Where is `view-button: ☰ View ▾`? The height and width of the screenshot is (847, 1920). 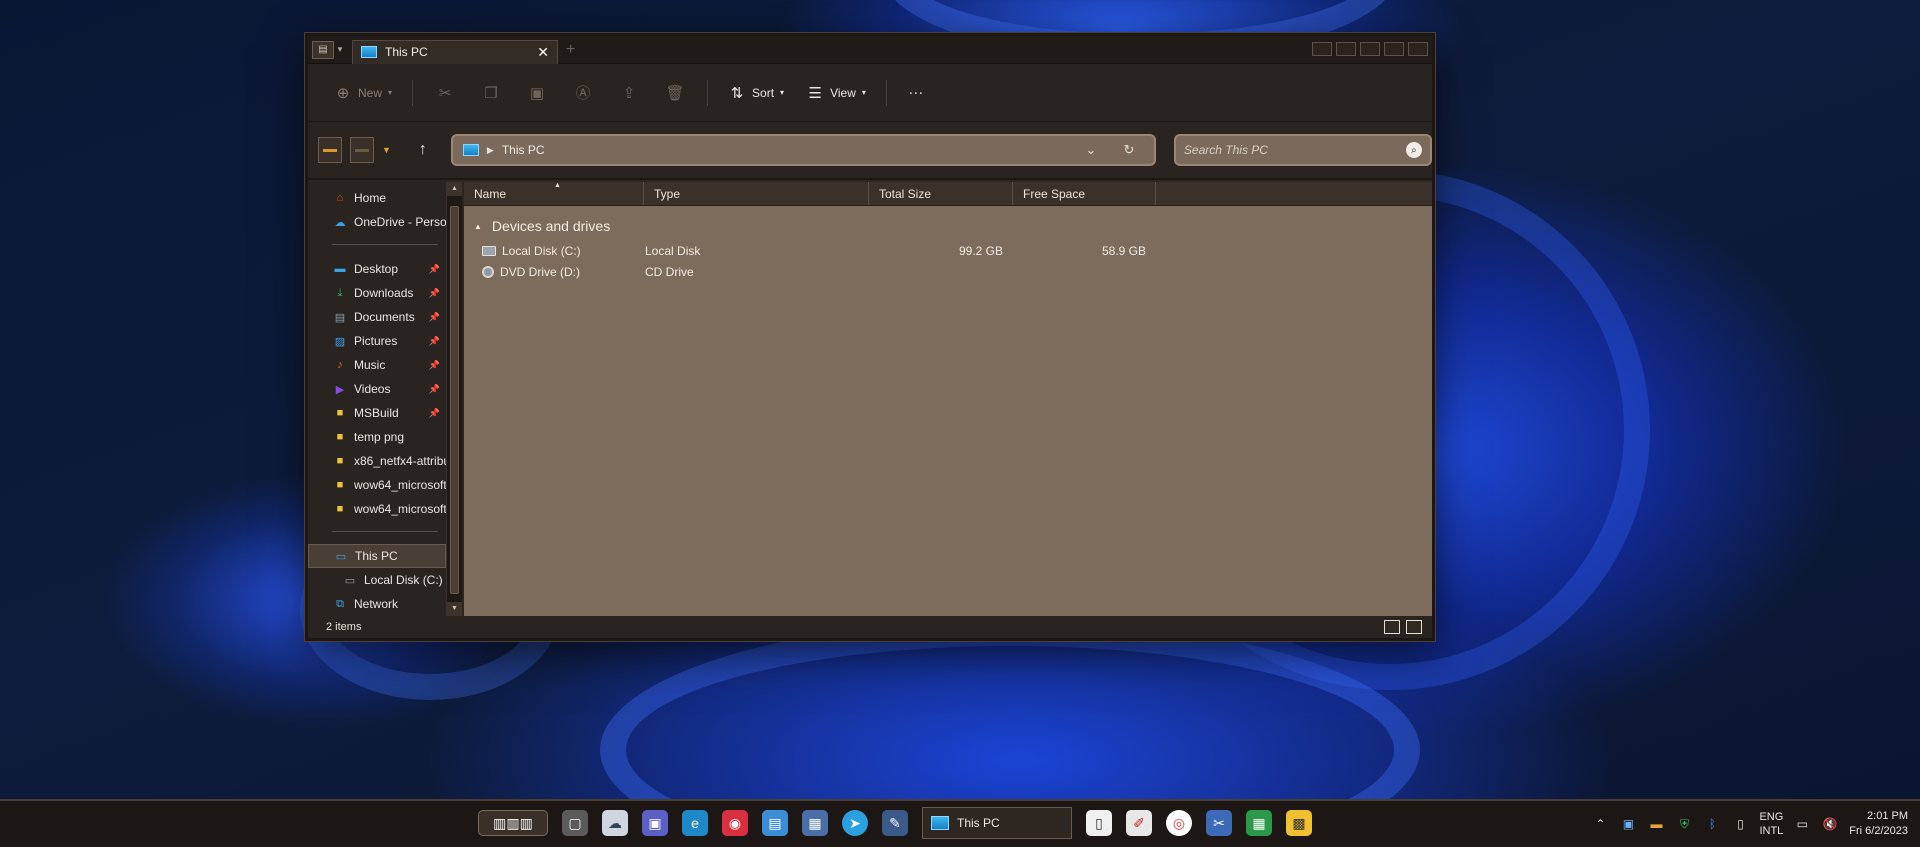 view-button: ☰ View ▾ is located at coordinates (836, 93).